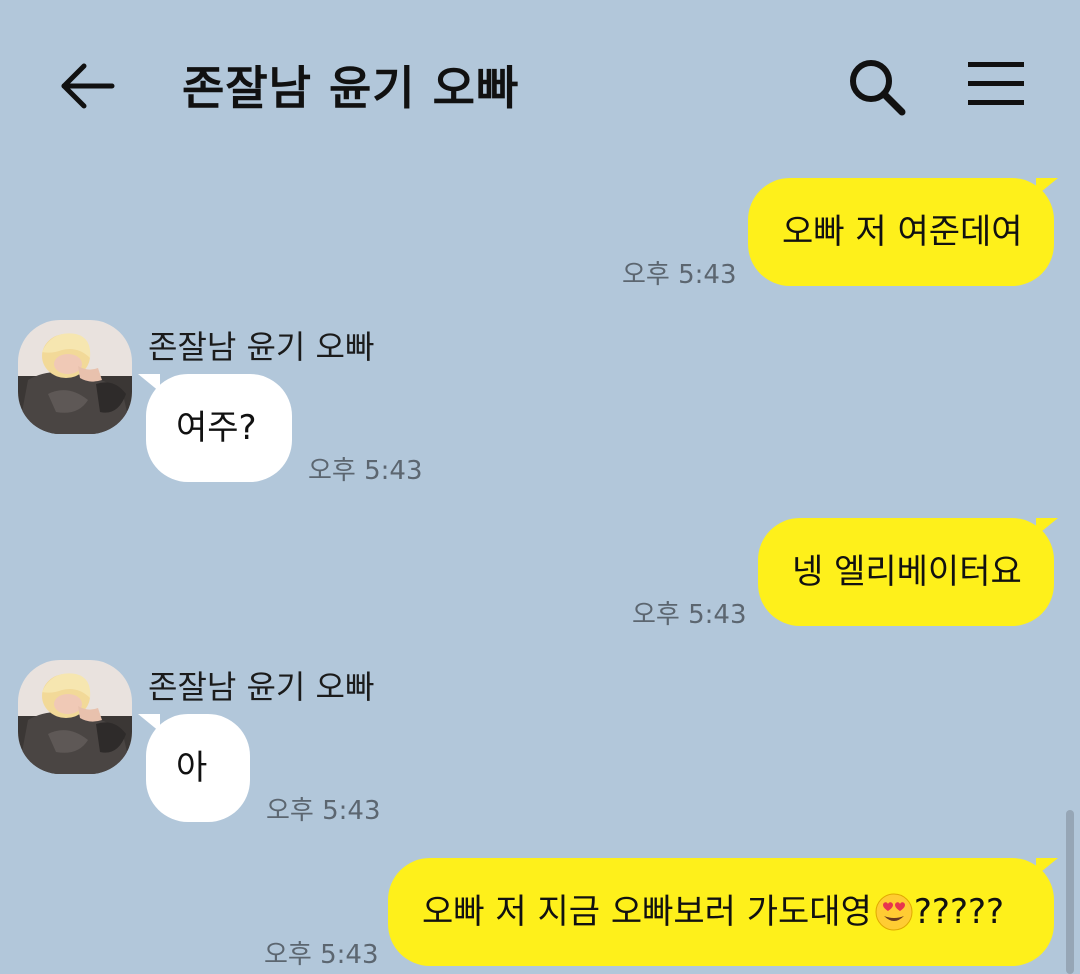  I want to click on my-message-bubble: 오빠 저 여준데여, so click(901, 232).